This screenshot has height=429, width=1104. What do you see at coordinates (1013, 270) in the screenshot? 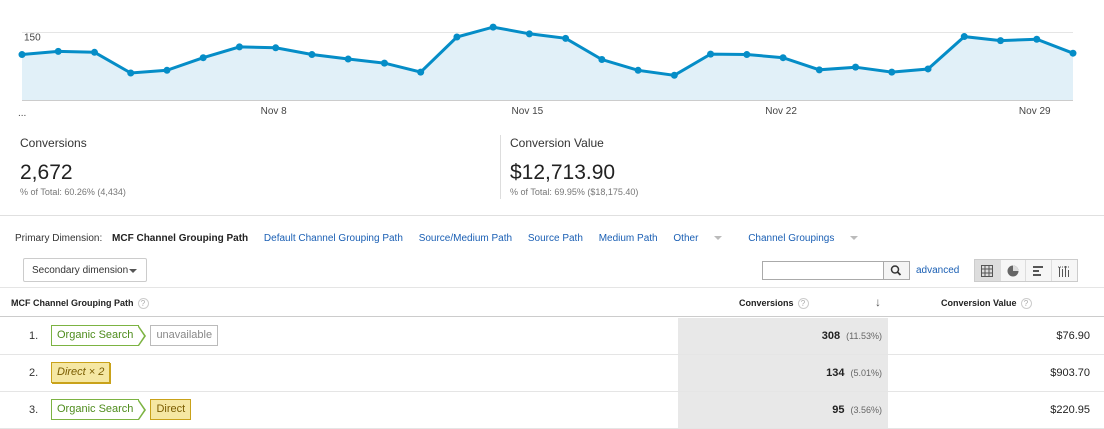
I see `pie-view-button` at bounding box center [1013, 270].